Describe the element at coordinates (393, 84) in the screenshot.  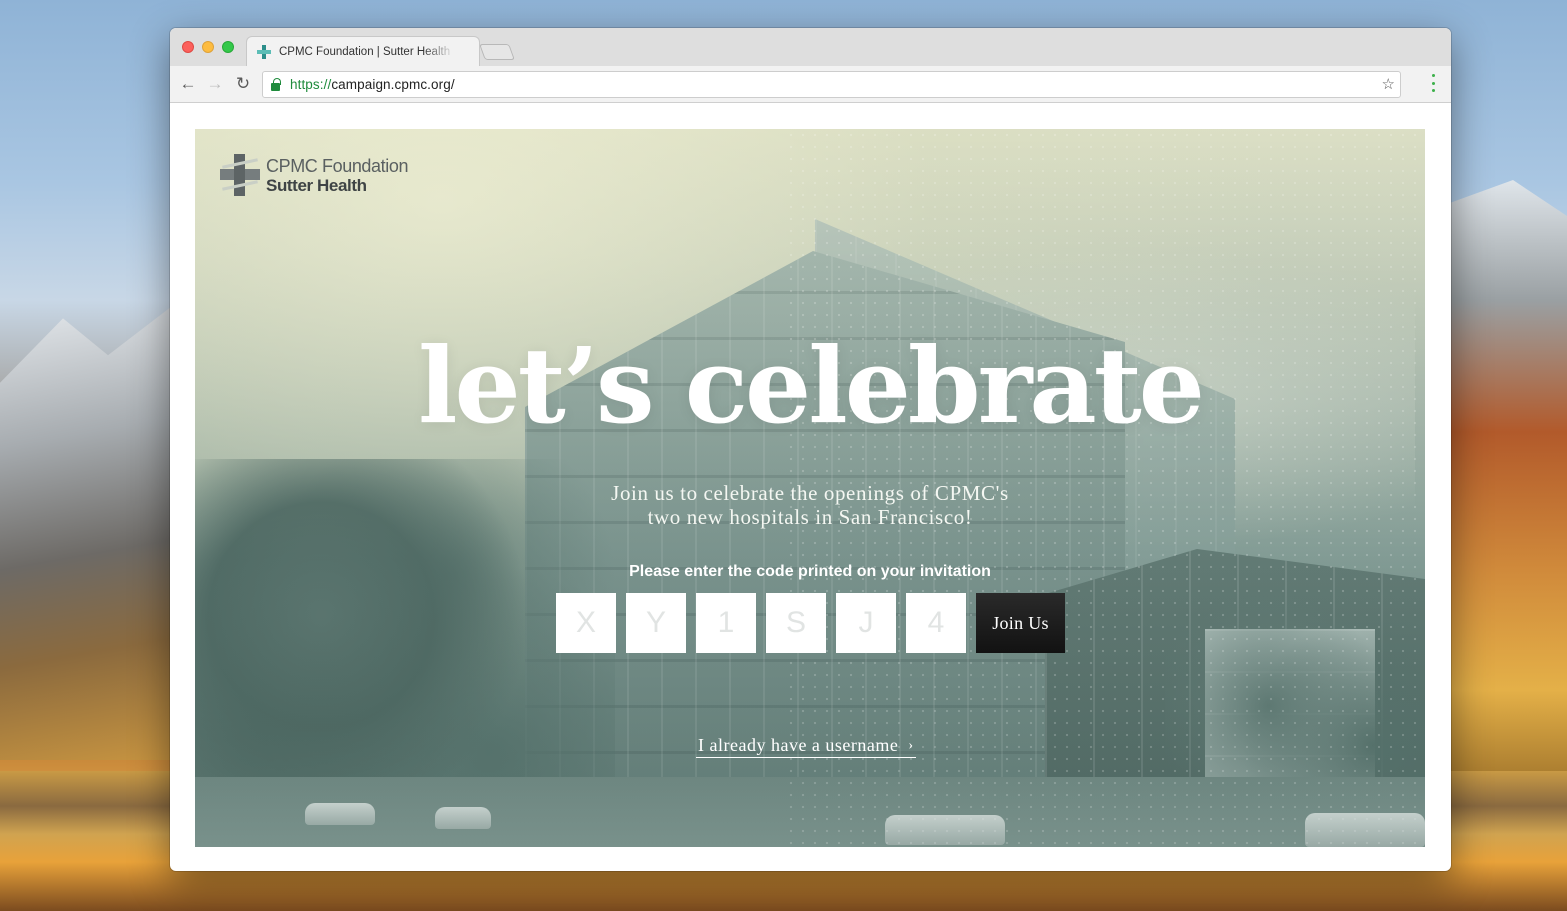
I see `url-host: campaign.cpmc.org/` at that location.